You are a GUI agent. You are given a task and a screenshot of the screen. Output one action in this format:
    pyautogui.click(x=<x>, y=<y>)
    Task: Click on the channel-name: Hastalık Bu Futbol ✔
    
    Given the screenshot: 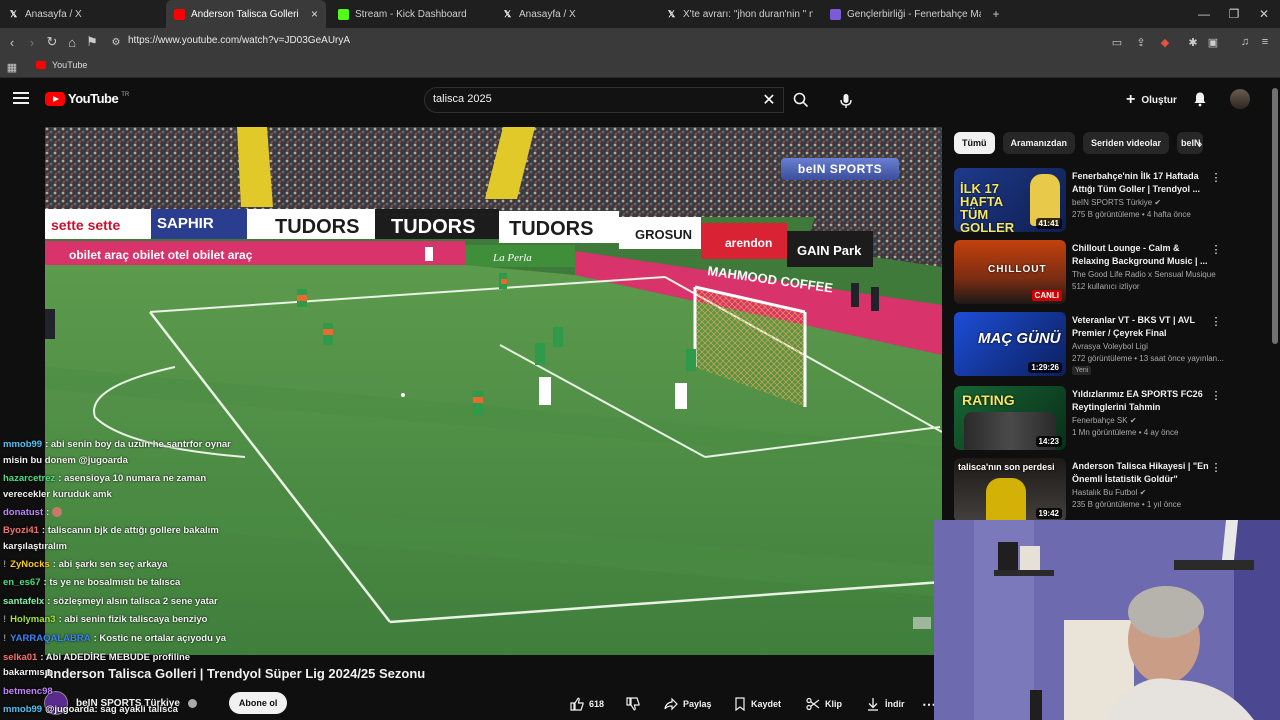 What is the action you would take?
    pyautogui.click(x=1109, y=492)
    